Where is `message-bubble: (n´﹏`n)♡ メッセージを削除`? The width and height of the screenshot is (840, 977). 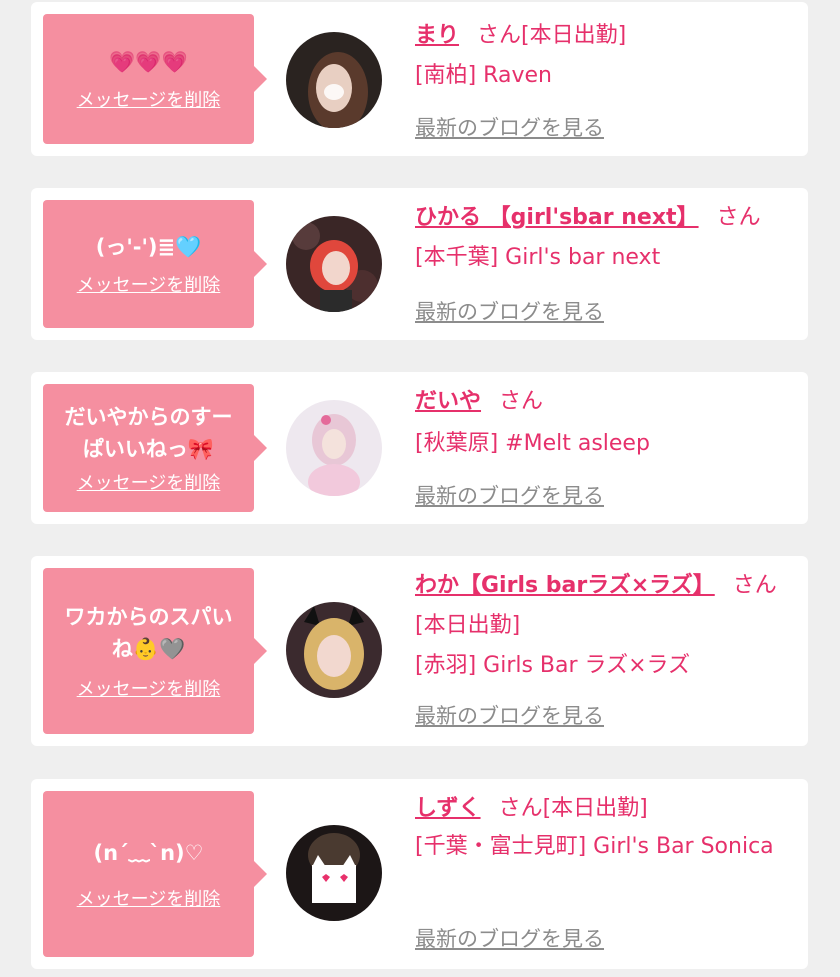 message-bubble: (n´﹏`n)♡ メッセージを削除 is located at coordinates (155, 874).